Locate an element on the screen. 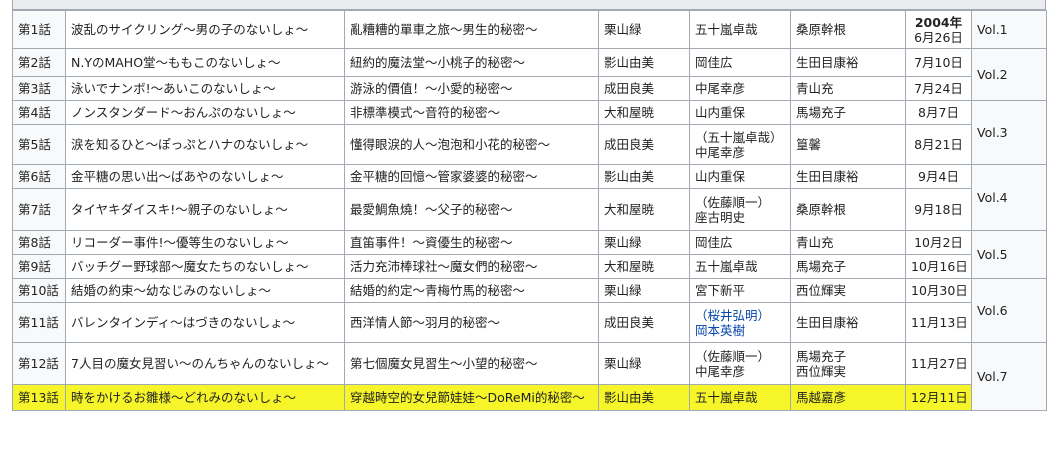  airdate-day: 10月30日 is located at coordinates (939, 290).